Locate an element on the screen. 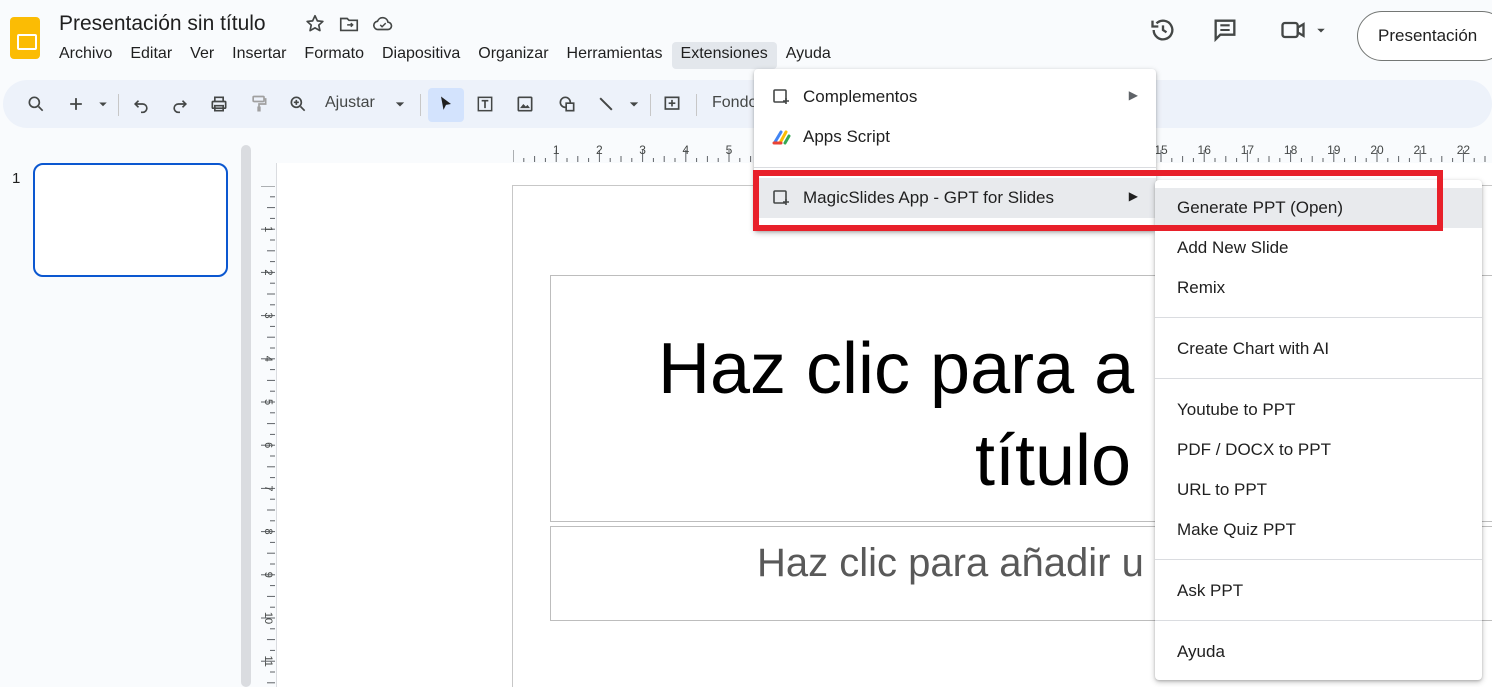  menu-item-create-chart: Create Chart with AI is located at coordinates (1318, 349).